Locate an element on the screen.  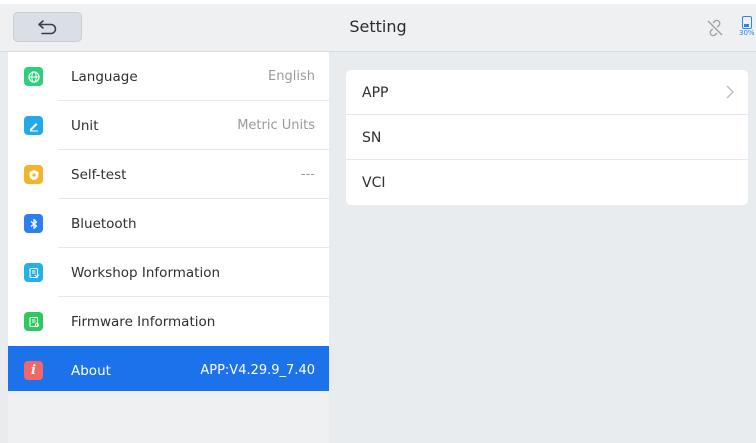
battery-percent: 30% is located at coordinates (747, 33).